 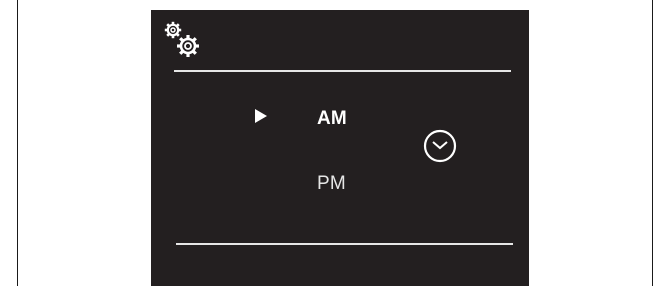 What do you see at coordinates (332, 119) in the screenshot?
I see `option-am: AM` at bounding box center [332, 119].